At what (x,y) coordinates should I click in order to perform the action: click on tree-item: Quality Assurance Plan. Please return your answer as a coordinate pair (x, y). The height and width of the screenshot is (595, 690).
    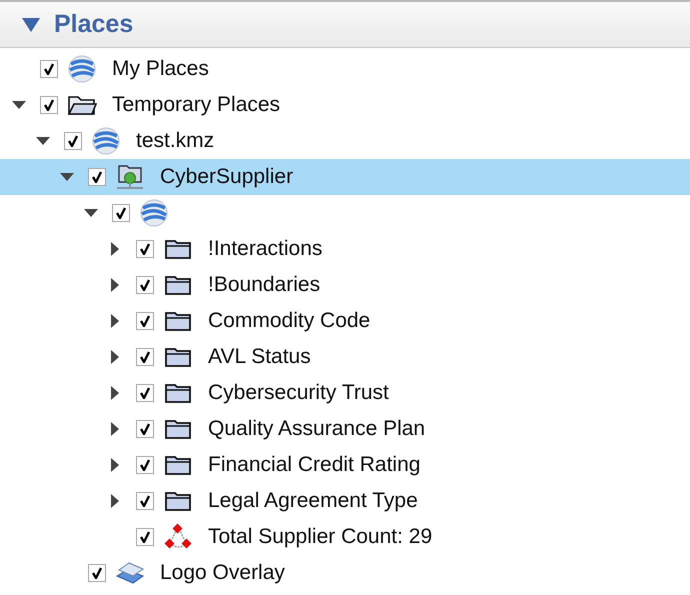
    Looking at the image, I should click on (345, 429).